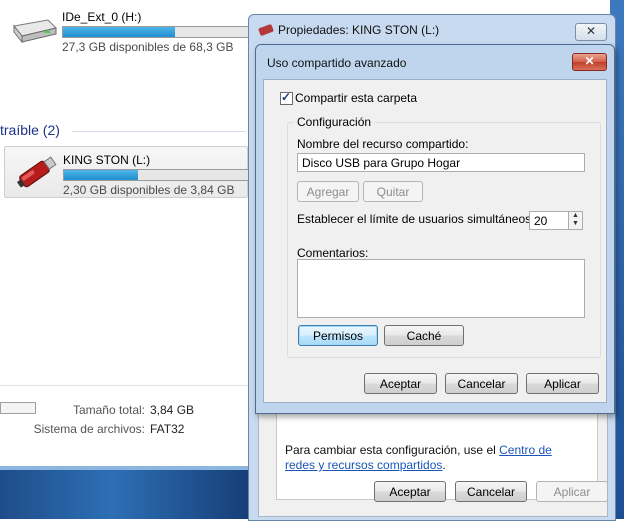 Image resolution: width=624 pixels, height=521 pixels. Describe the element at coordinates (337, 63) in the screenshot. I see `advanced-sharing-title: Uso compartido avanzado` at that location.